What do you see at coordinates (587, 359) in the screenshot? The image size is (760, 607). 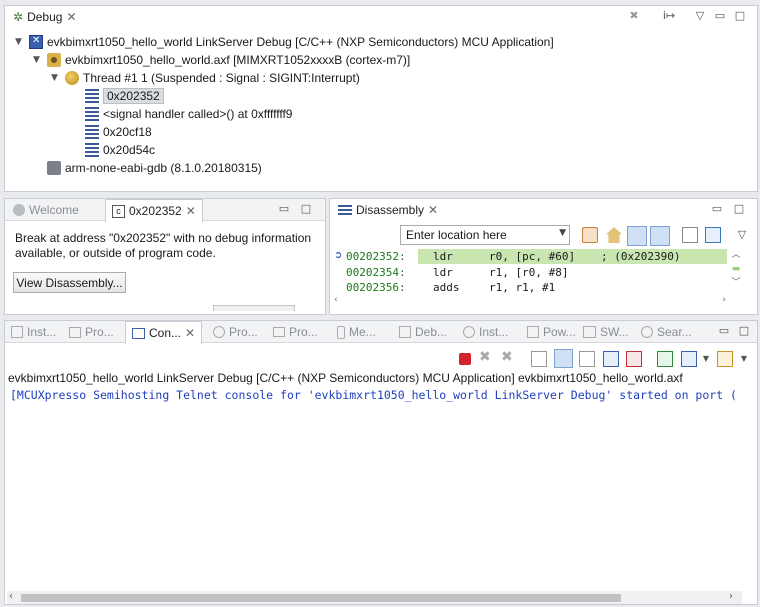 I see `word-wrap-icon` at bounding box center [587, 359].